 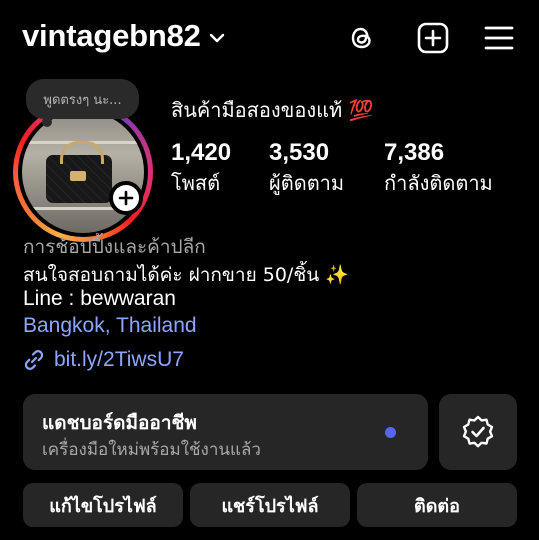 I want to click on plus-icon, so click(x=126, y=198).